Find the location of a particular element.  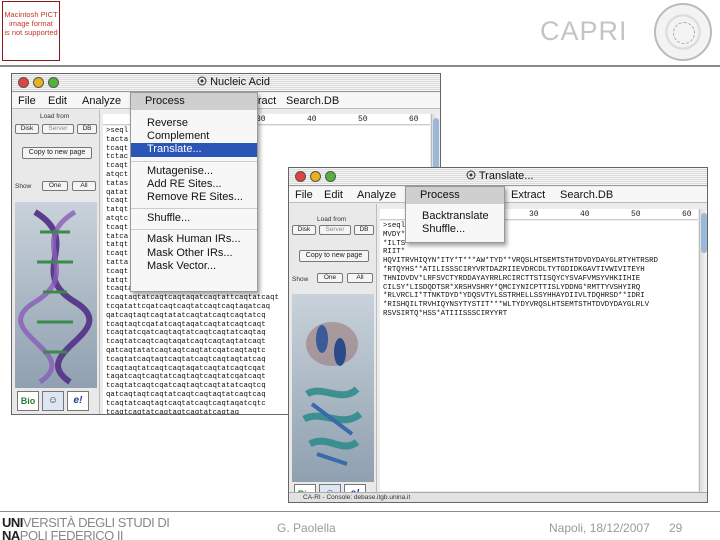

dna-helix-icon is located at coordinates (55, 297).